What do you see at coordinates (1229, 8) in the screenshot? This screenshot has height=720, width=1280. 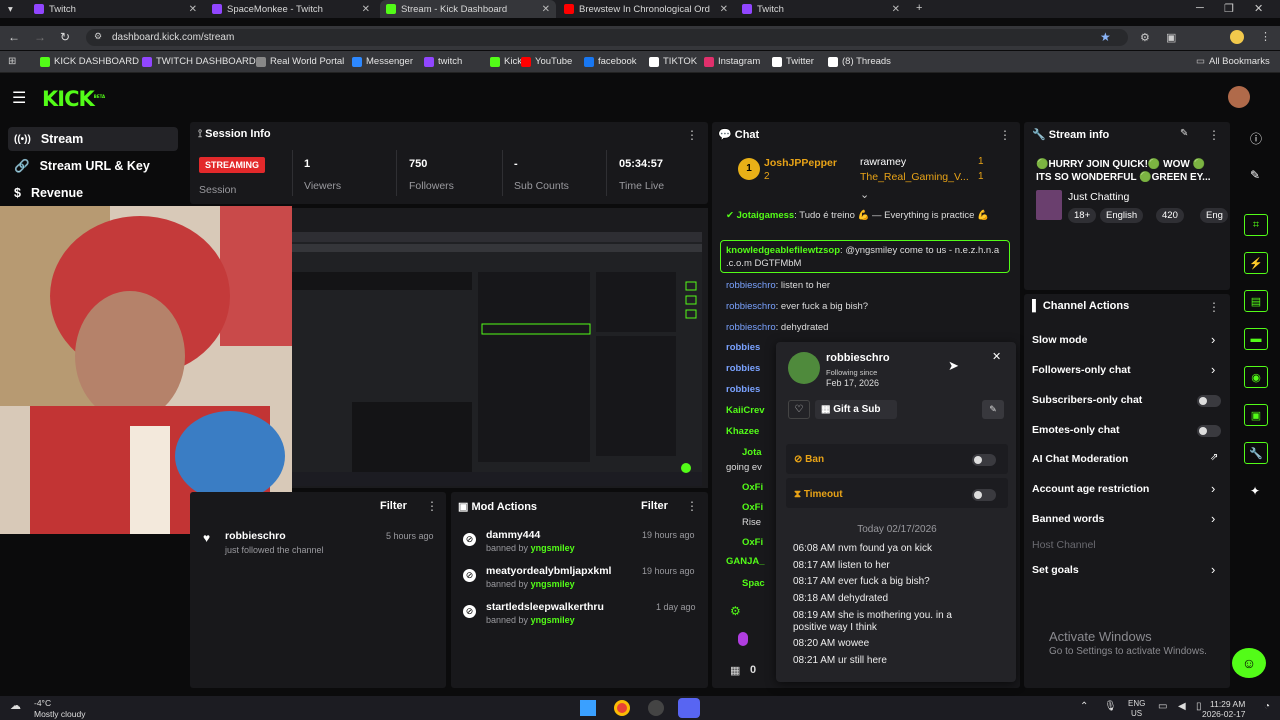 I see `maximize-icon: ❐` at bounding box center [1229, 8].